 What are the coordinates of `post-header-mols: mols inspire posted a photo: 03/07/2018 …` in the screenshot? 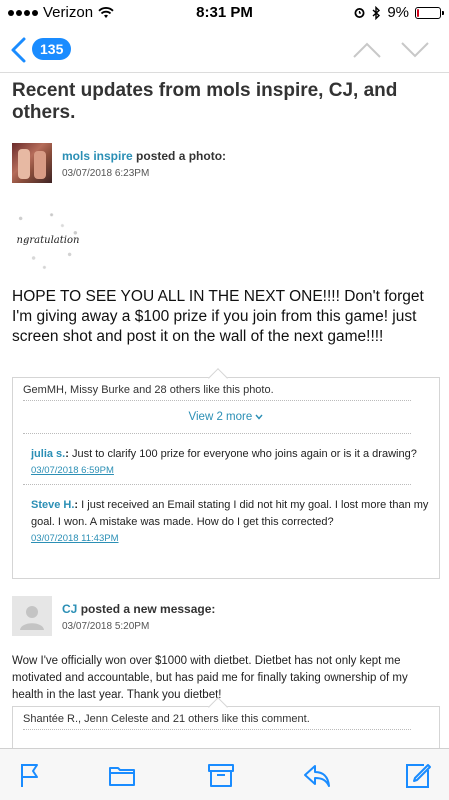 It's located at (119, 163).